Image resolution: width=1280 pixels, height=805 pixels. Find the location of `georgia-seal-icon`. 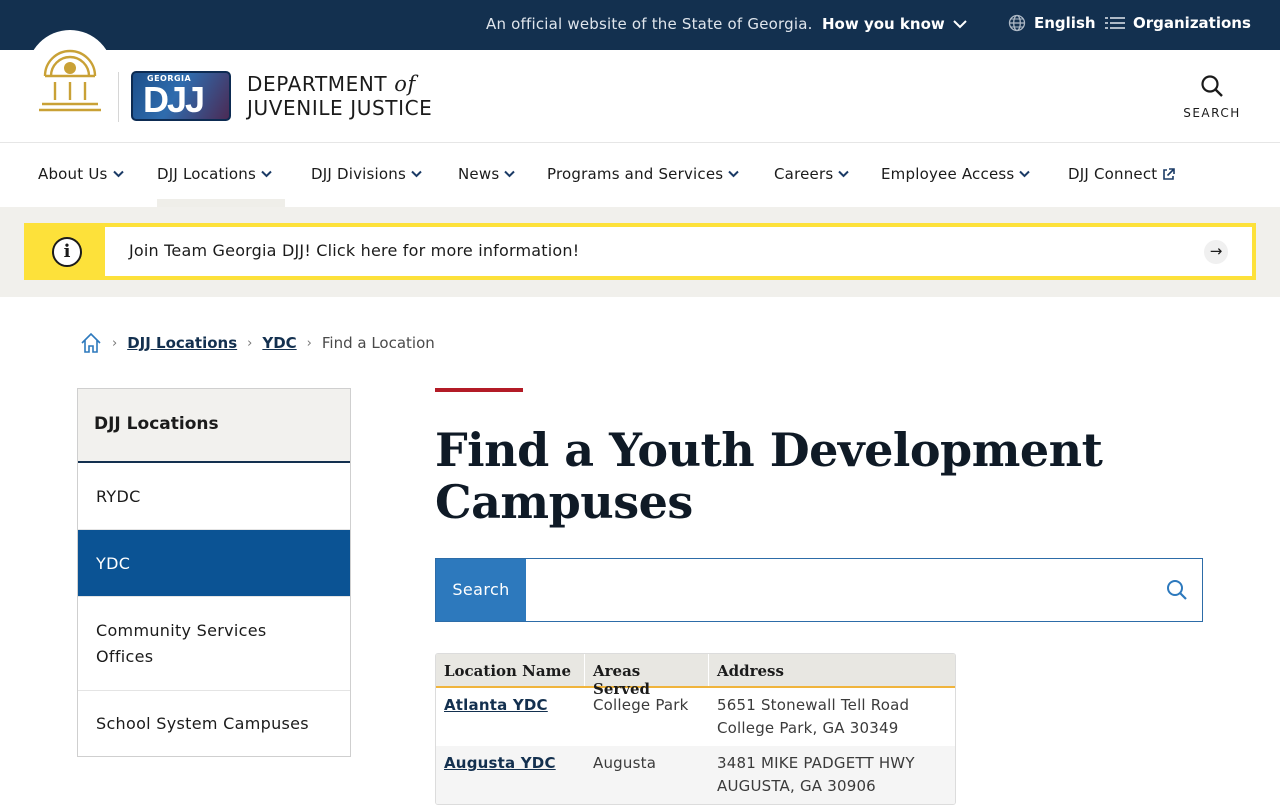

georgia-seal-icon is located at coordinates (70, 80).